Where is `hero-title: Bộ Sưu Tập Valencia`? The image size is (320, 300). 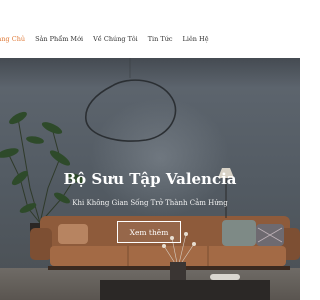
hero-title: Bộ Sưu Tập Valencia is located at coordinates (150, 179).